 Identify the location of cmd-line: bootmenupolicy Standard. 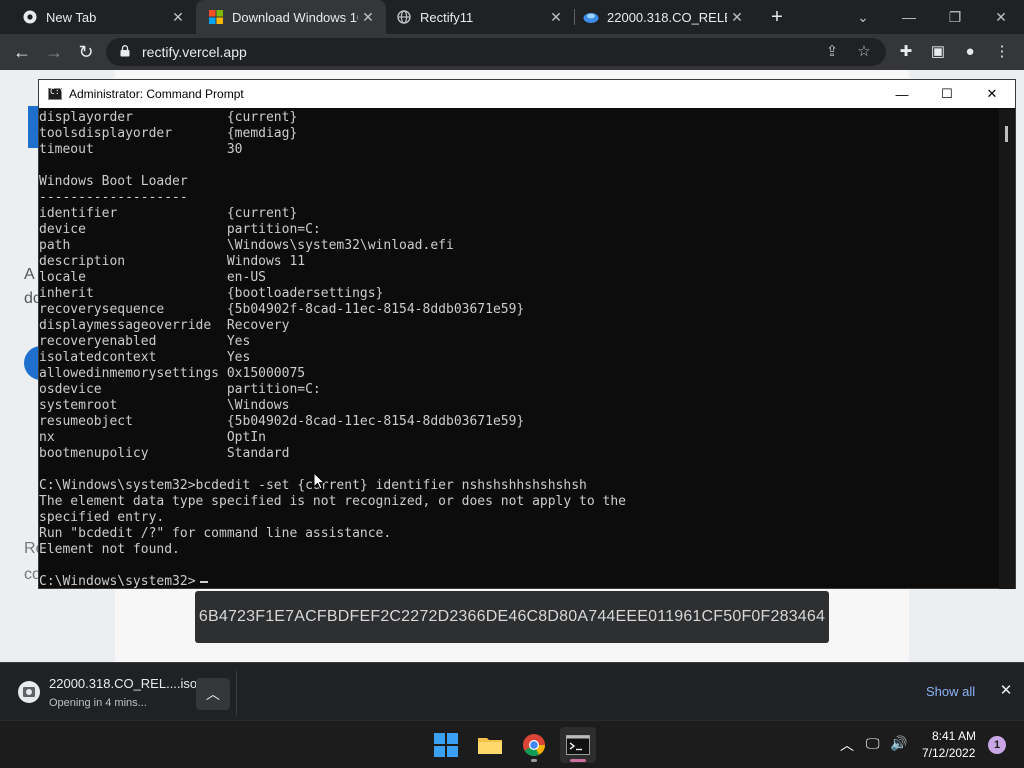
(164, 453).